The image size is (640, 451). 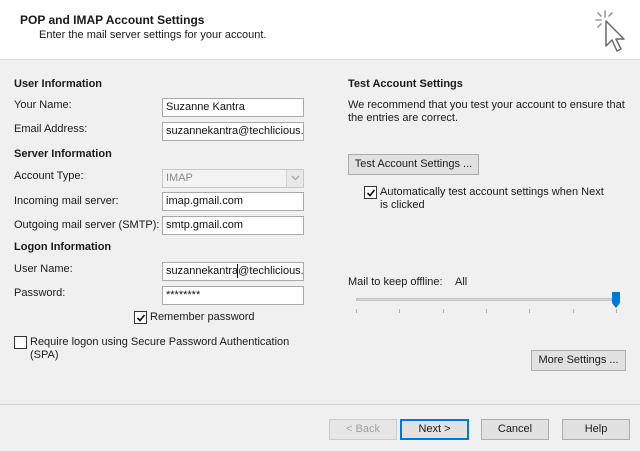 What do you see at coordinates (363, 429) in the screenshot?
I see `back-button: < Back` at bounding box center [363, 429].